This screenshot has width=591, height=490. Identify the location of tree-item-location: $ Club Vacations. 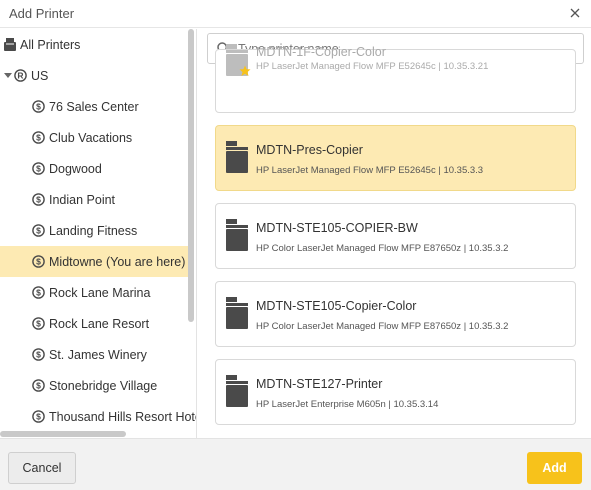
(95, 137).